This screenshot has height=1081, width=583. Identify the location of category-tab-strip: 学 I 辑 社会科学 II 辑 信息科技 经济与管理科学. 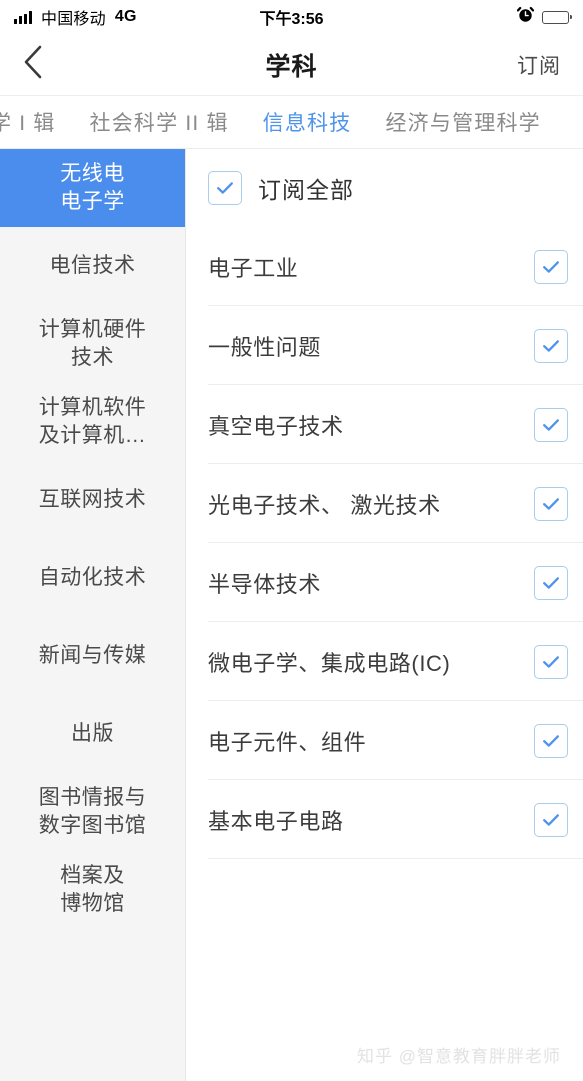
(291, 122).